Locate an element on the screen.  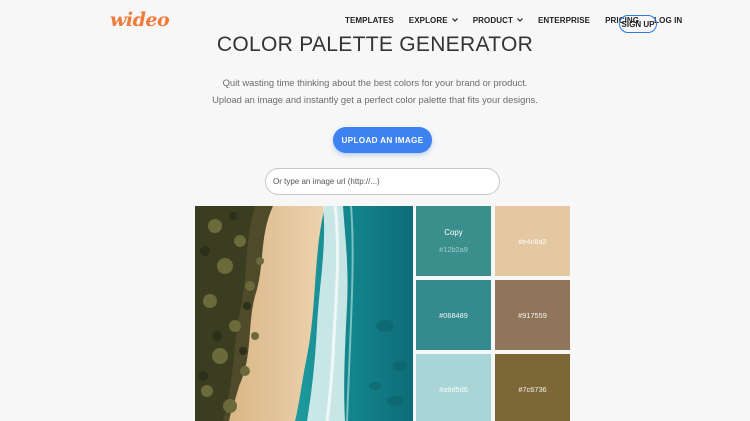
nav-templates-label: TEMPLATES is located at coordinates (369, 20).